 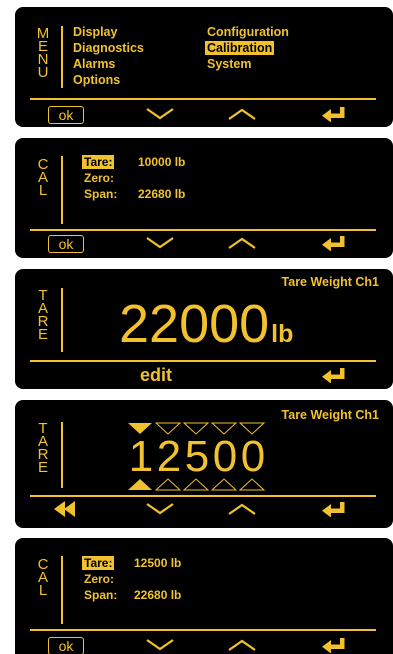 I want to click on menu-item-calibration: Calibration, so click(x=240, y=48).